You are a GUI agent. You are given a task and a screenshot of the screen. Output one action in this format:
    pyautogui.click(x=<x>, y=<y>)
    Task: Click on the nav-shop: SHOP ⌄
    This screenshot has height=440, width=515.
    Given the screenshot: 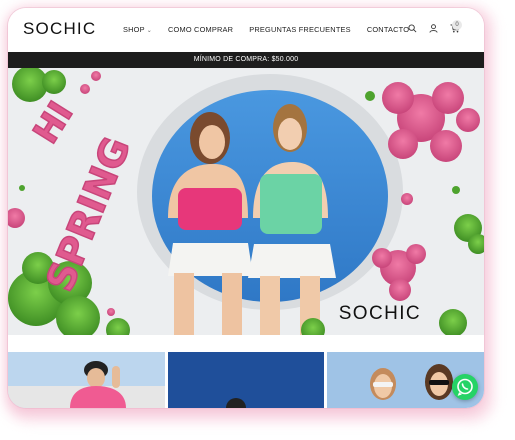 What is the action you would take?
    pyautogui.click(x=137, y=29)
    